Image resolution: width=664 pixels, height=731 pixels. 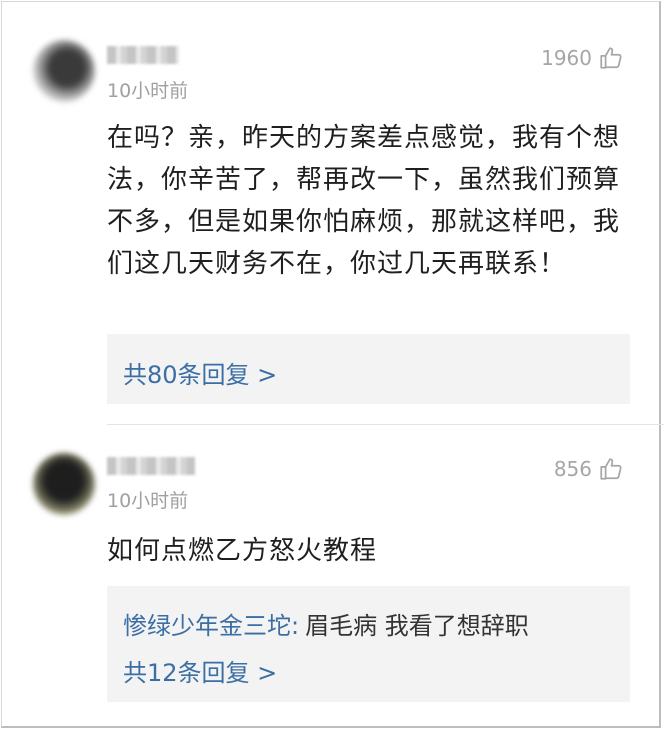 I want to click on sub-reply: 惨绿少年金三坨: 眉毛病 我看了想辞职, so click(x=326, y=623).